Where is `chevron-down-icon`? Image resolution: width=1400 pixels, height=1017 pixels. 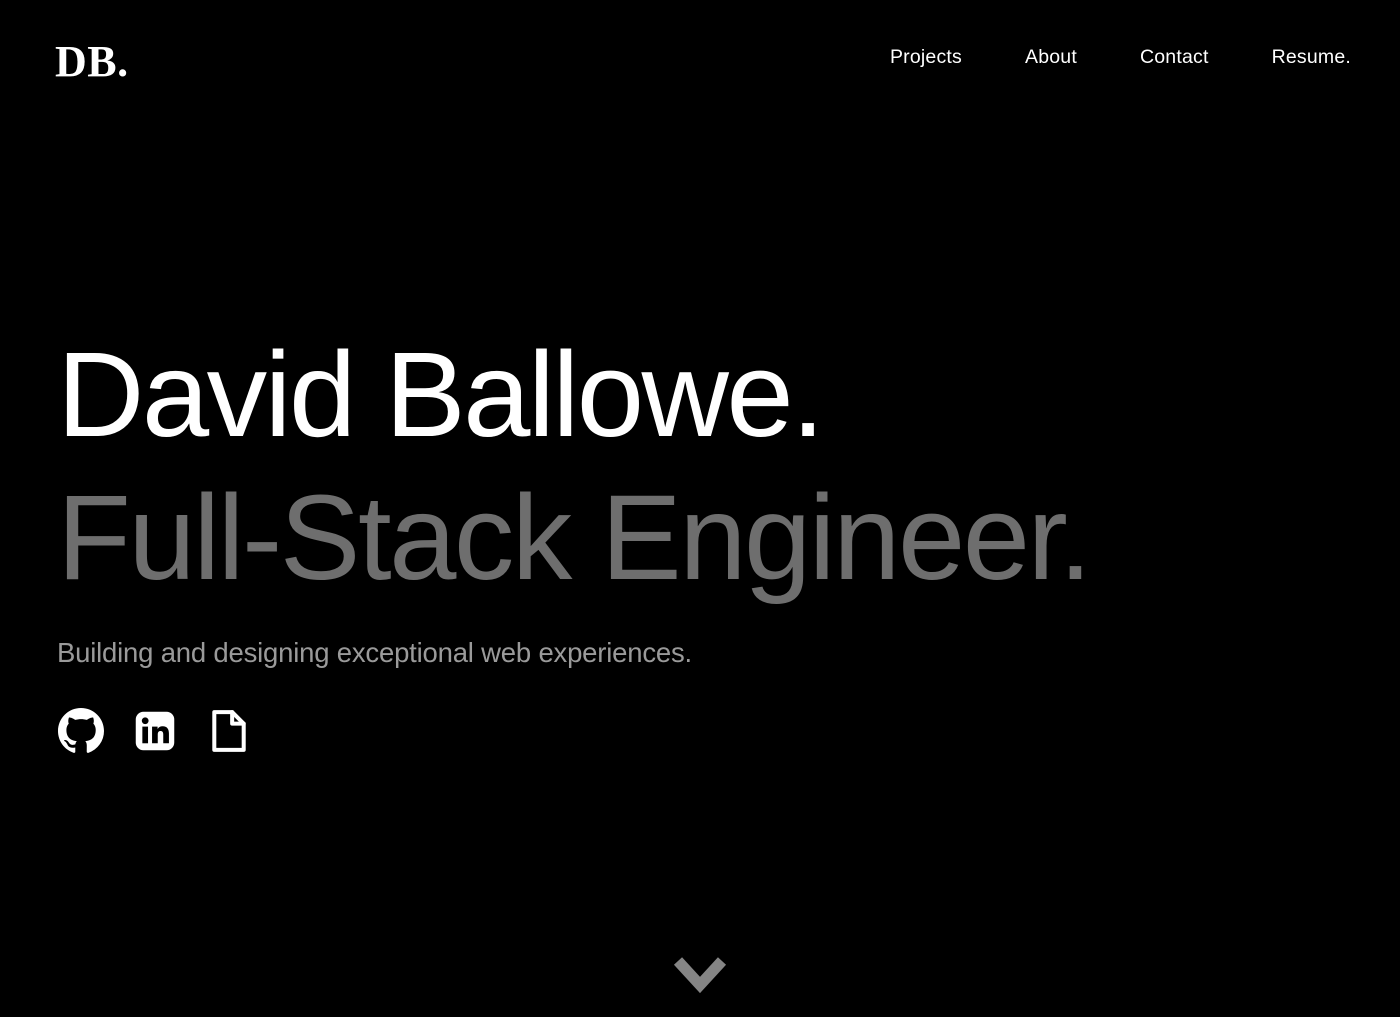 chevron-down-icon is located at coordinates (700, 976).